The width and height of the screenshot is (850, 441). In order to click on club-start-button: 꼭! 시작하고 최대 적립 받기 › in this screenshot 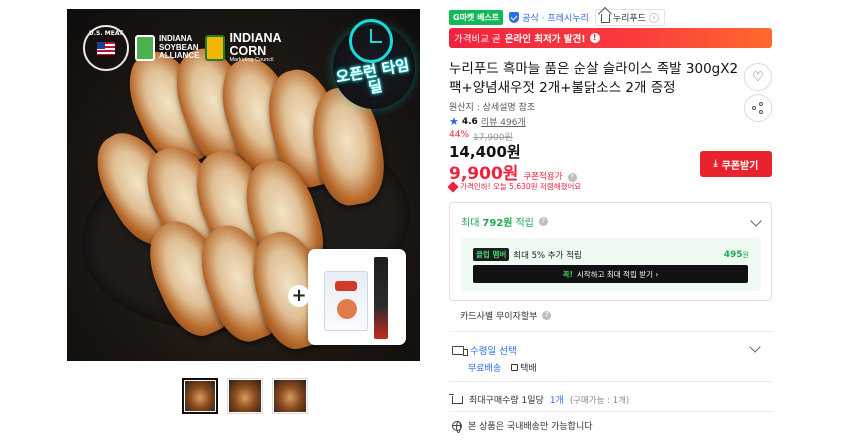, I will do `click(610, 274)`.